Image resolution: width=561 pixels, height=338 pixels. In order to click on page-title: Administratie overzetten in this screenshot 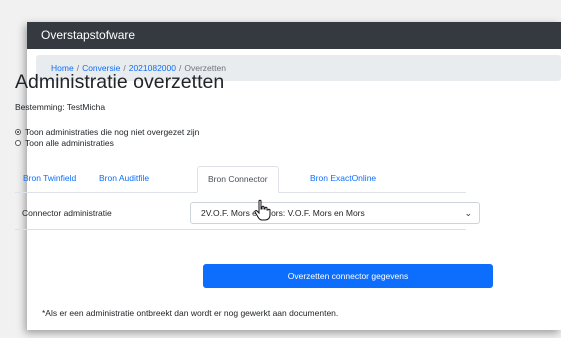, I will do `click(120, 82)`.